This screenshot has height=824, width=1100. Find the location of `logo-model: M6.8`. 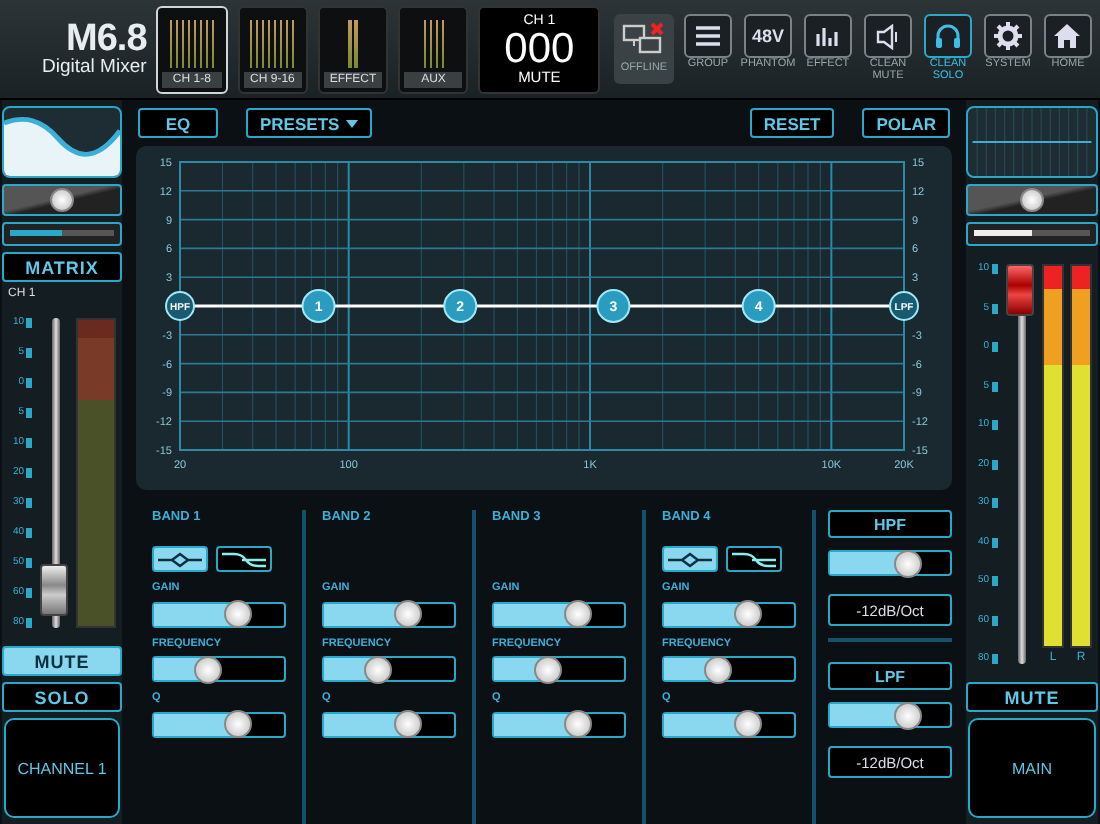

logo-model: M6.8 is located at coordinates (106, 39).